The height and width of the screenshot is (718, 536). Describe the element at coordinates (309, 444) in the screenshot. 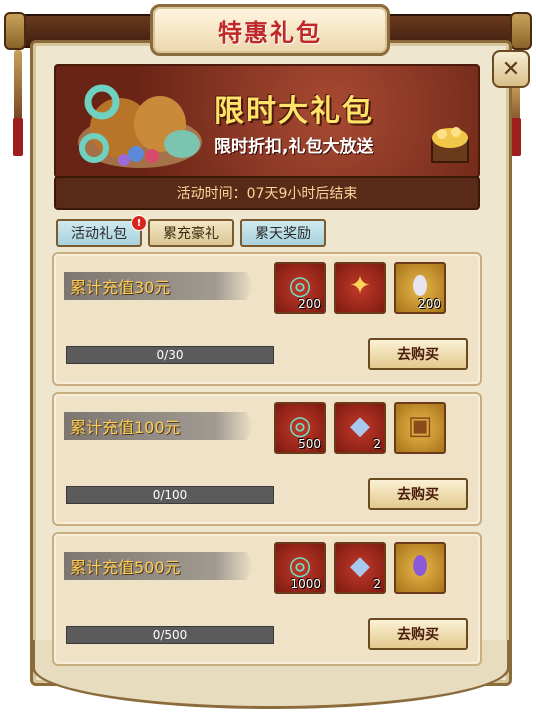

I see `reward-count: 500` at that location.